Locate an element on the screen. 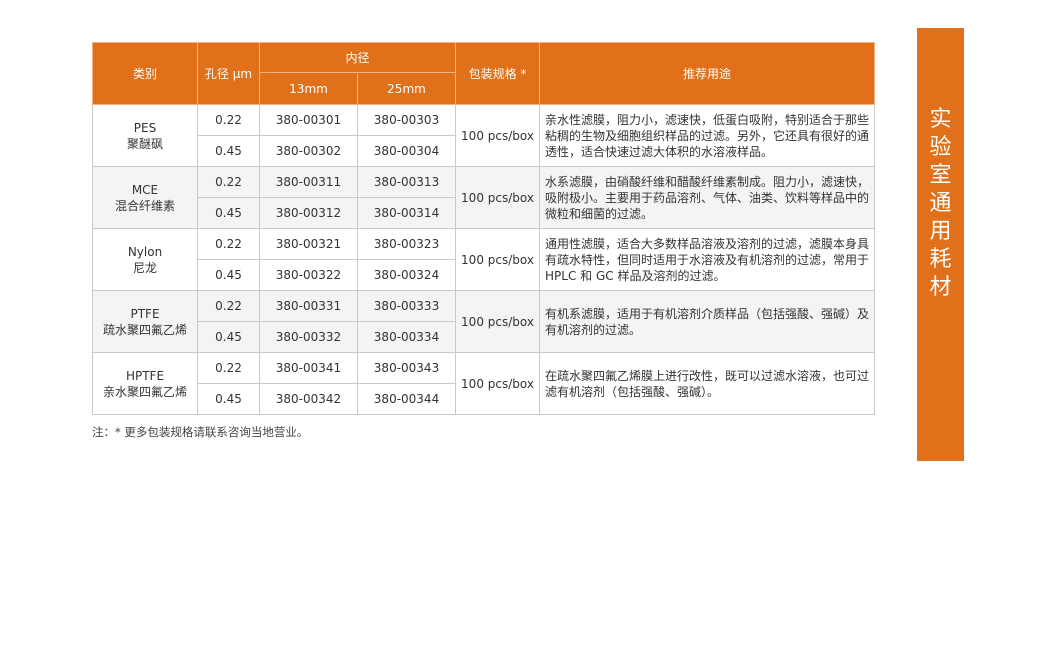 Image resolution: width=1060 pixels, height=656 pixels. side-section-title: 实 验 室 通 用 耗 材 is located at coordinates (940, 204).